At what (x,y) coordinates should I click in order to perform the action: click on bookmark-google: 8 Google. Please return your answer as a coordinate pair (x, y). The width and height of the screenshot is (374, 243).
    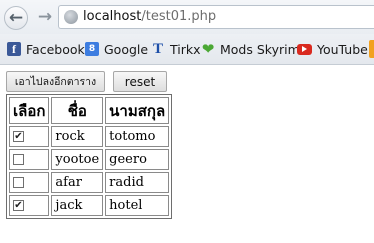
    Looking at the image, I should click on (116, 49).